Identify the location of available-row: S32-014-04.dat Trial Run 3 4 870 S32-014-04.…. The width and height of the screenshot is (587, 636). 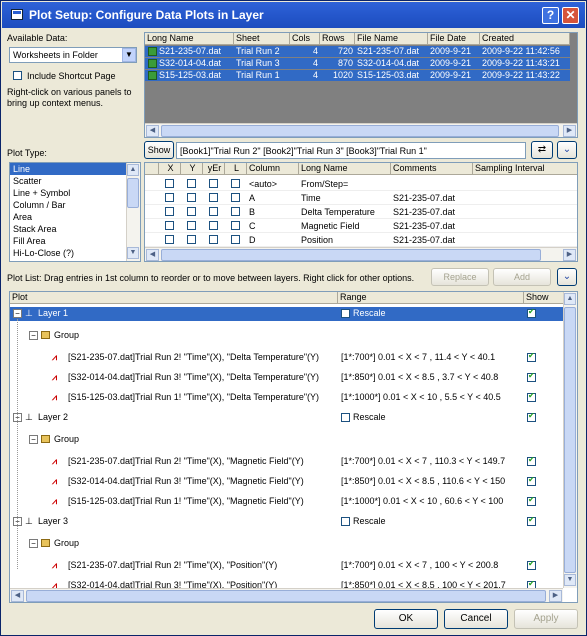
(361, 63).